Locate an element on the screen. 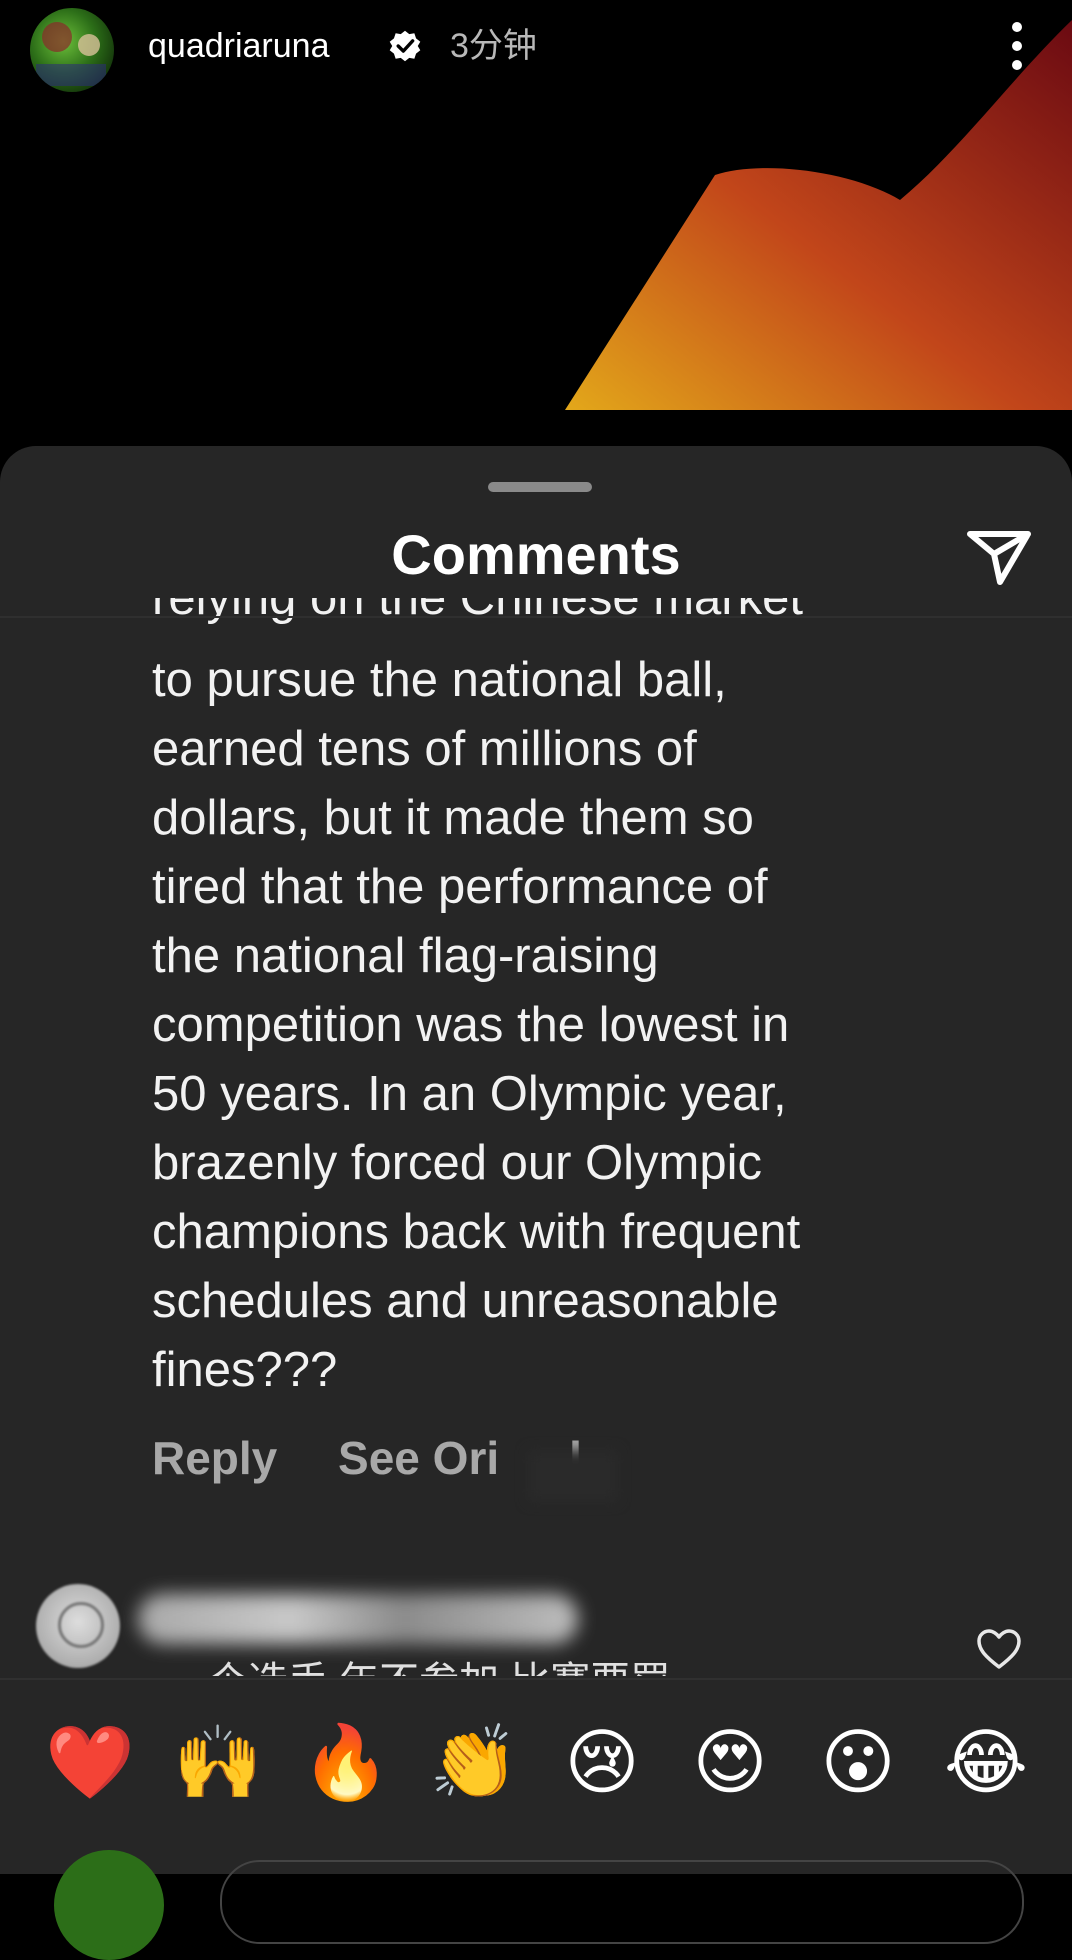 The image size is (1072, 1960). verified-badge-icon is located at coordinates (405, 46).